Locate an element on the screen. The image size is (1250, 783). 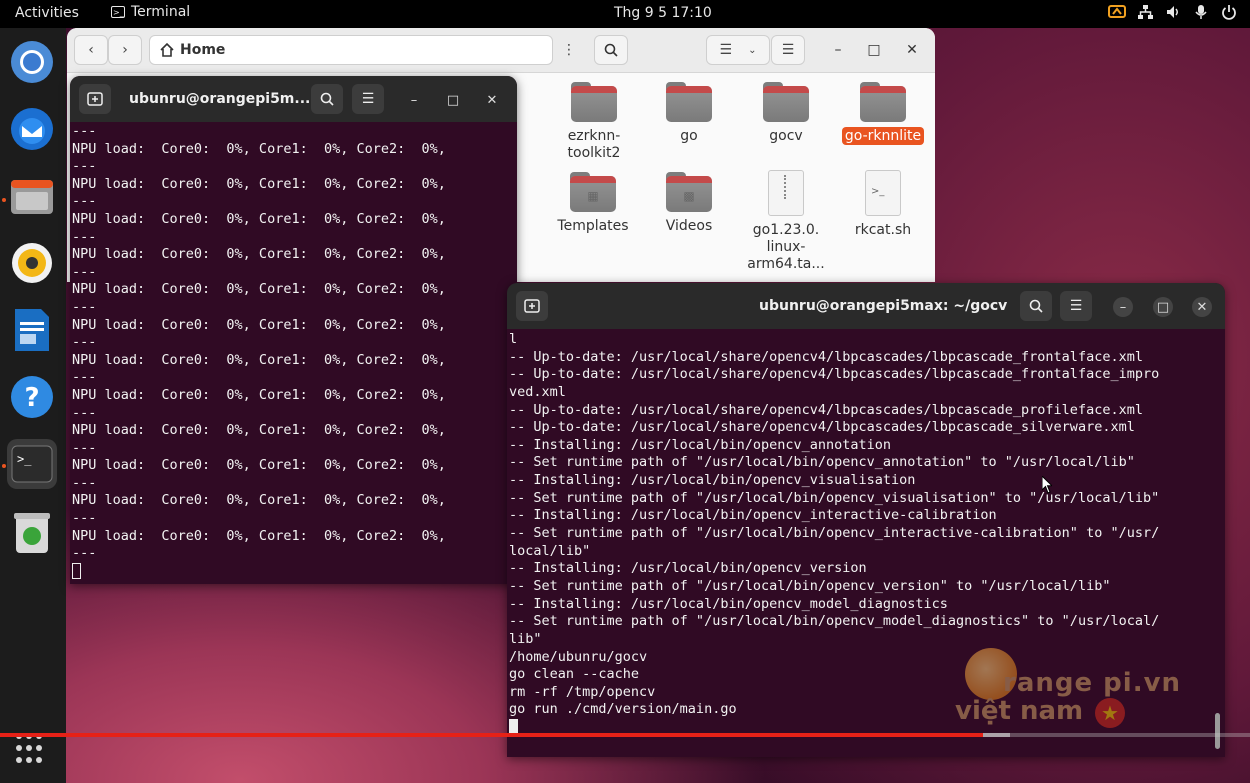
new-tab-icon is located at coordinates (95, 99).